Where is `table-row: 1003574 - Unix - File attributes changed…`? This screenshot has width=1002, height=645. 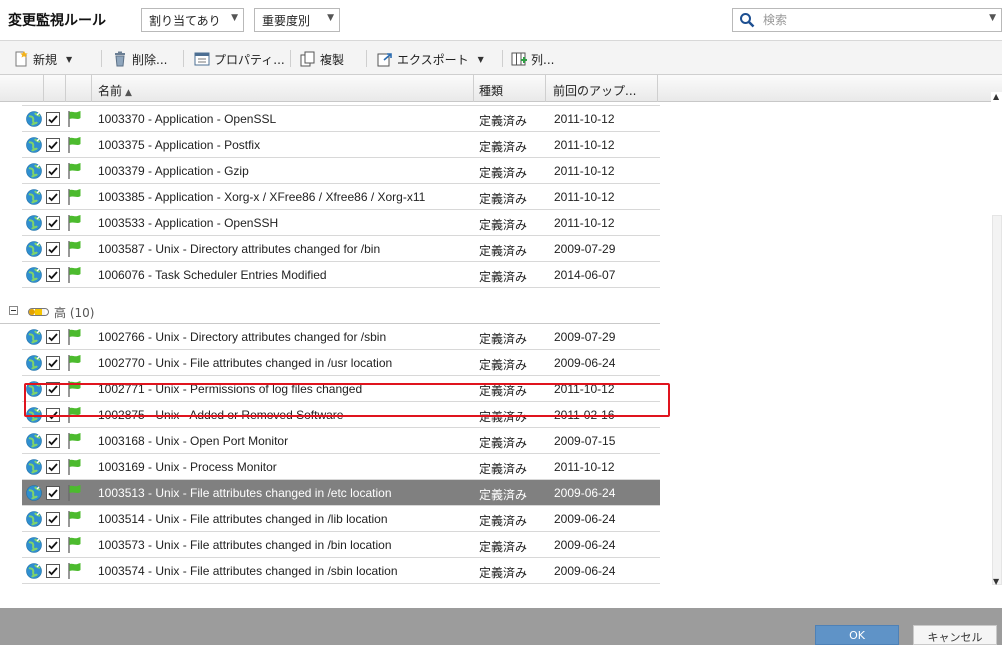 table-row: 1003574 - Unix - File attributes changed… is located at coordinates (341, 571).